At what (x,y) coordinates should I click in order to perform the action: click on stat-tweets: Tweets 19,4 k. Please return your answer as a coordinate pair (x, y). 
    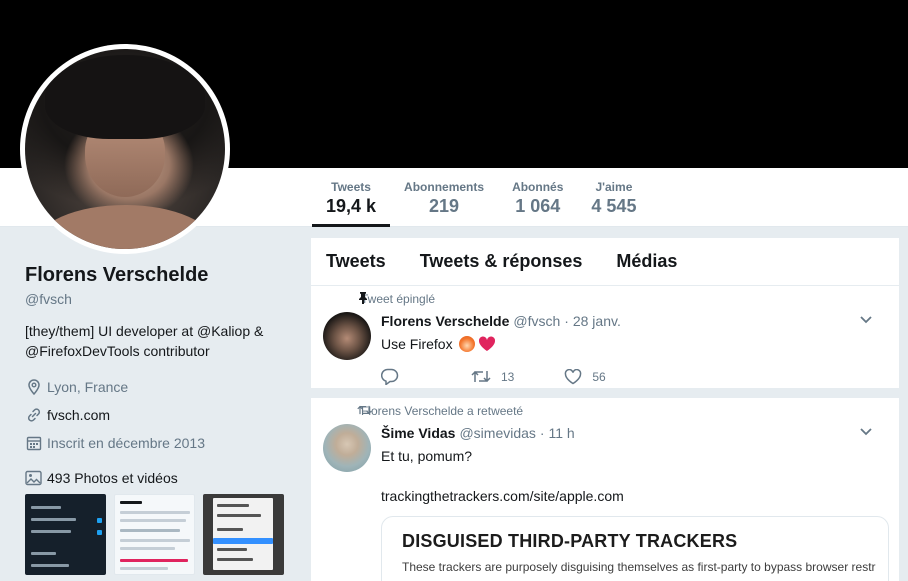
    Looking at the image, I should click on (351, 201).